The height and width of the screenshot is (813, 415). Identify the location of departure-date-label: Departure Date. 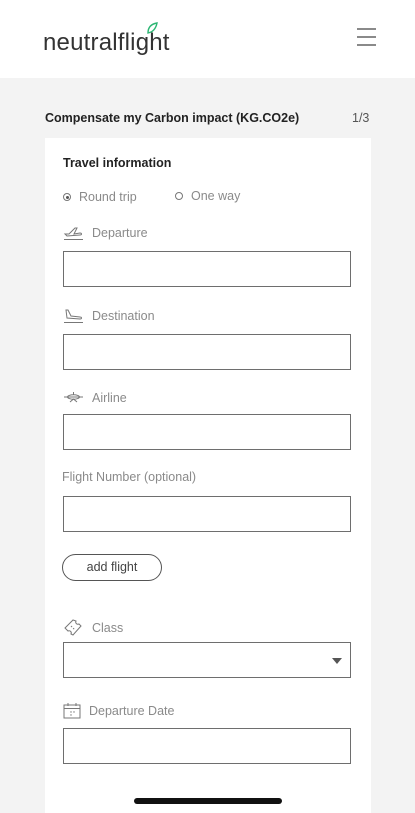
(118, 711).